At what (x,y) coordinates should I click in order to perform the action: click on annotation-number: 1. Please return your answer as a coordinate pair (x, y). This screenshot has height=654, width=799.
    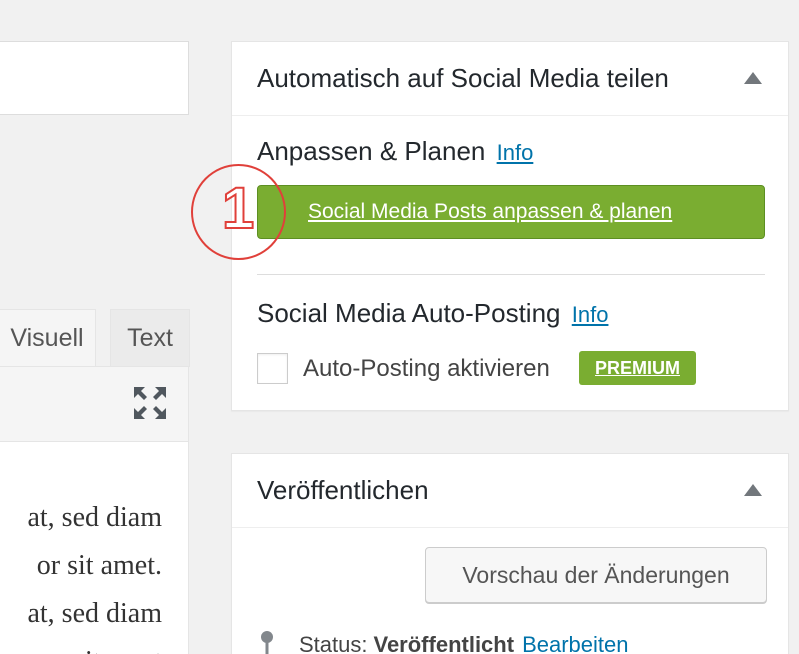
    Looking at the image, I should click on (238, 208).